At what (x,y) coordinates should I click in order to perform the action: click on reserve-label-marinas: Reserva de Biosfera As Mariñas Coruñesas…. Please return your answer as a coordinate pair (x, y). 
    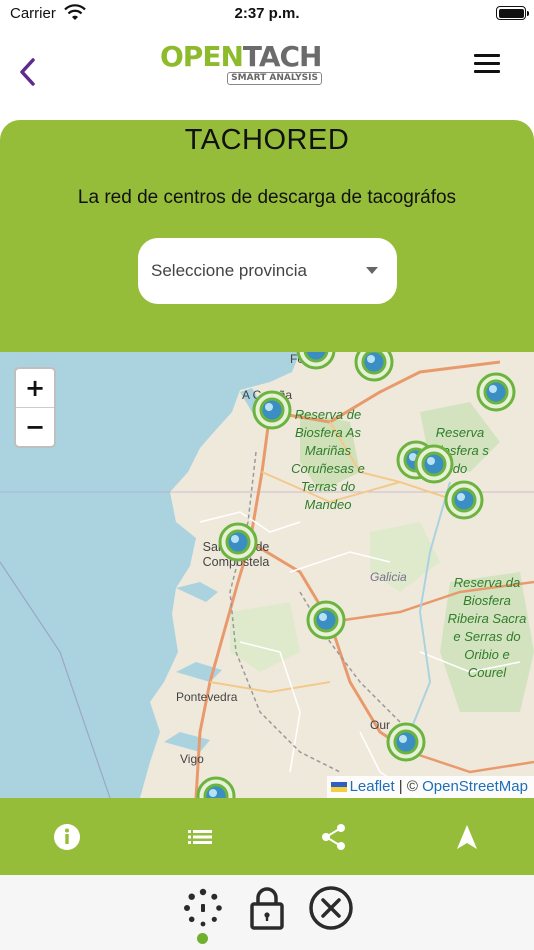
    Looking at the image, I should click on (328, 459).